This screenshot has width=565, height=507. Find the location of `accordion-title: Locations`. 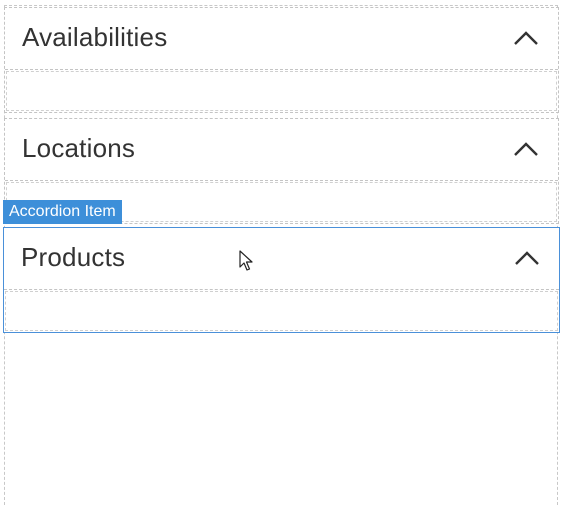

accordion-title: Locations is located at coordinates (79, 148).